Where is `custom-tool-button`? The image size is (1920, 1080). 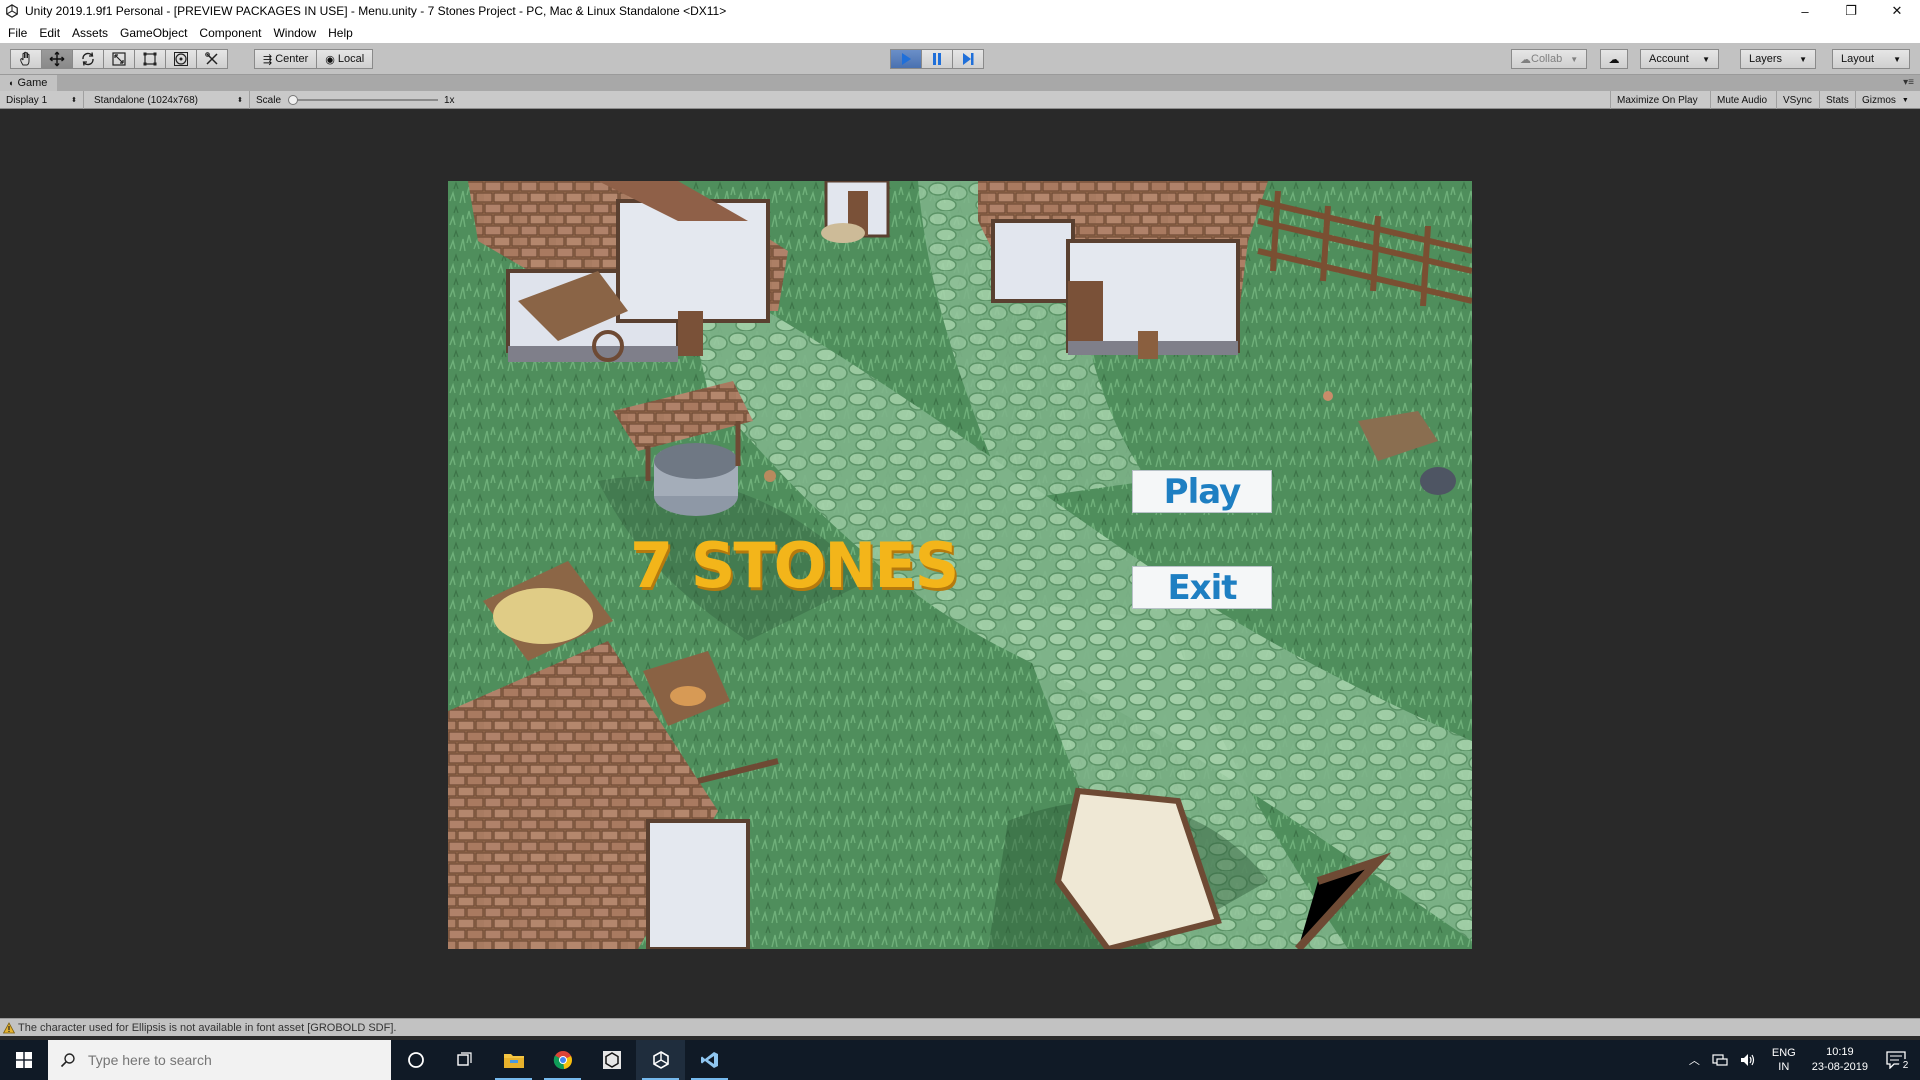
custom-tool-button is located at coordinates (212, 59).